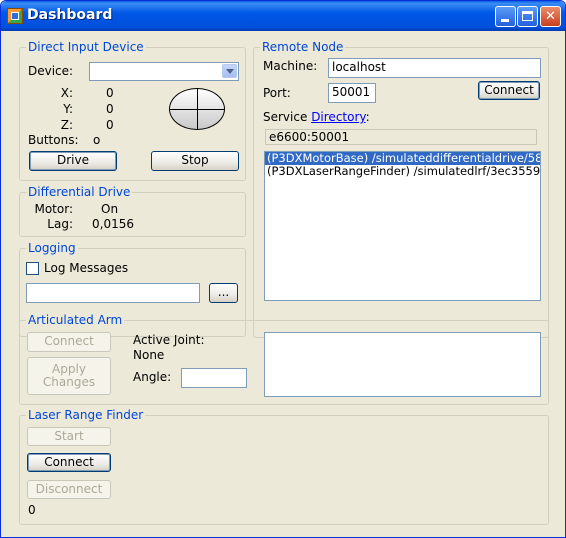 The width and height of the screenshot is (566, 538). I want to click on device-label: Device:, so click(51, 71).